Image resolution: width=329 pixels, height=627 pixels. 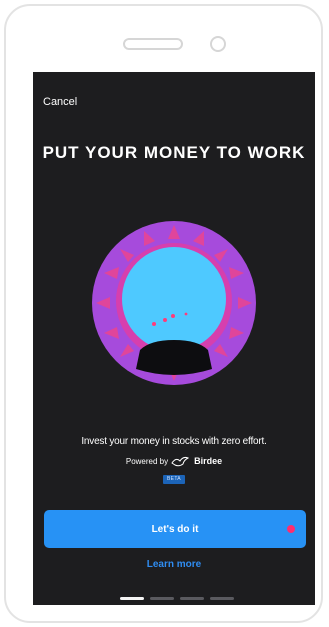 What do you see at coordinates (147, 461) in the screenshot?
I see `powered-by-label: Powered by` at bounding box center [147, 461].